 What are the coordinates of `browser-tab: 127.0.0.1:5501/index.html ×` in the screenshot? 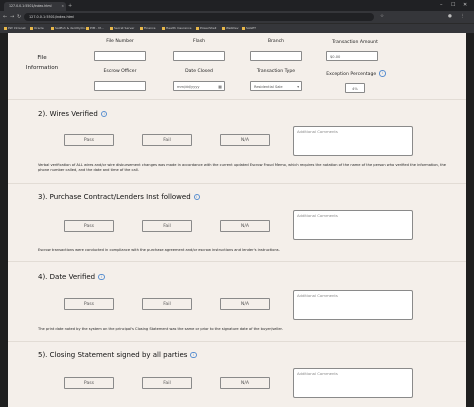 It's located at (35, 6).